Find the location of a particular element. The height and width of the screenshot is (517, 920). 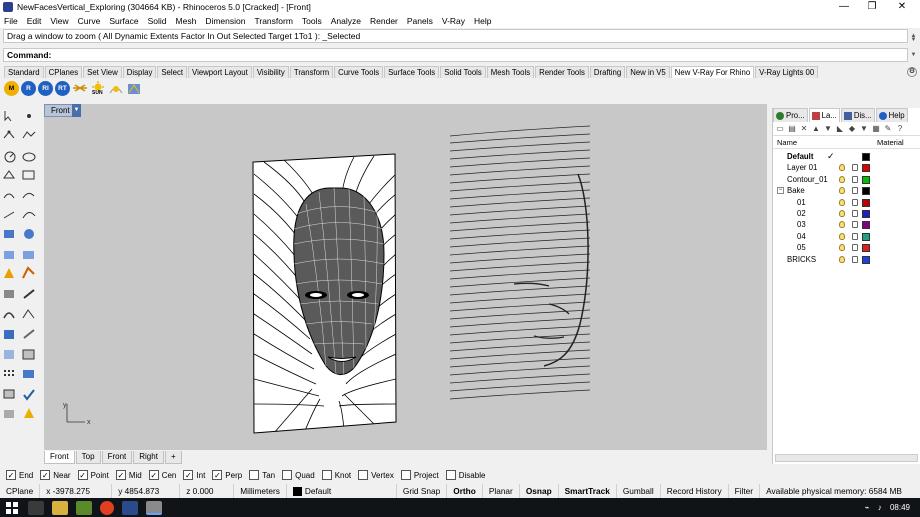

photos-icon is located at coordinates (130, 507).